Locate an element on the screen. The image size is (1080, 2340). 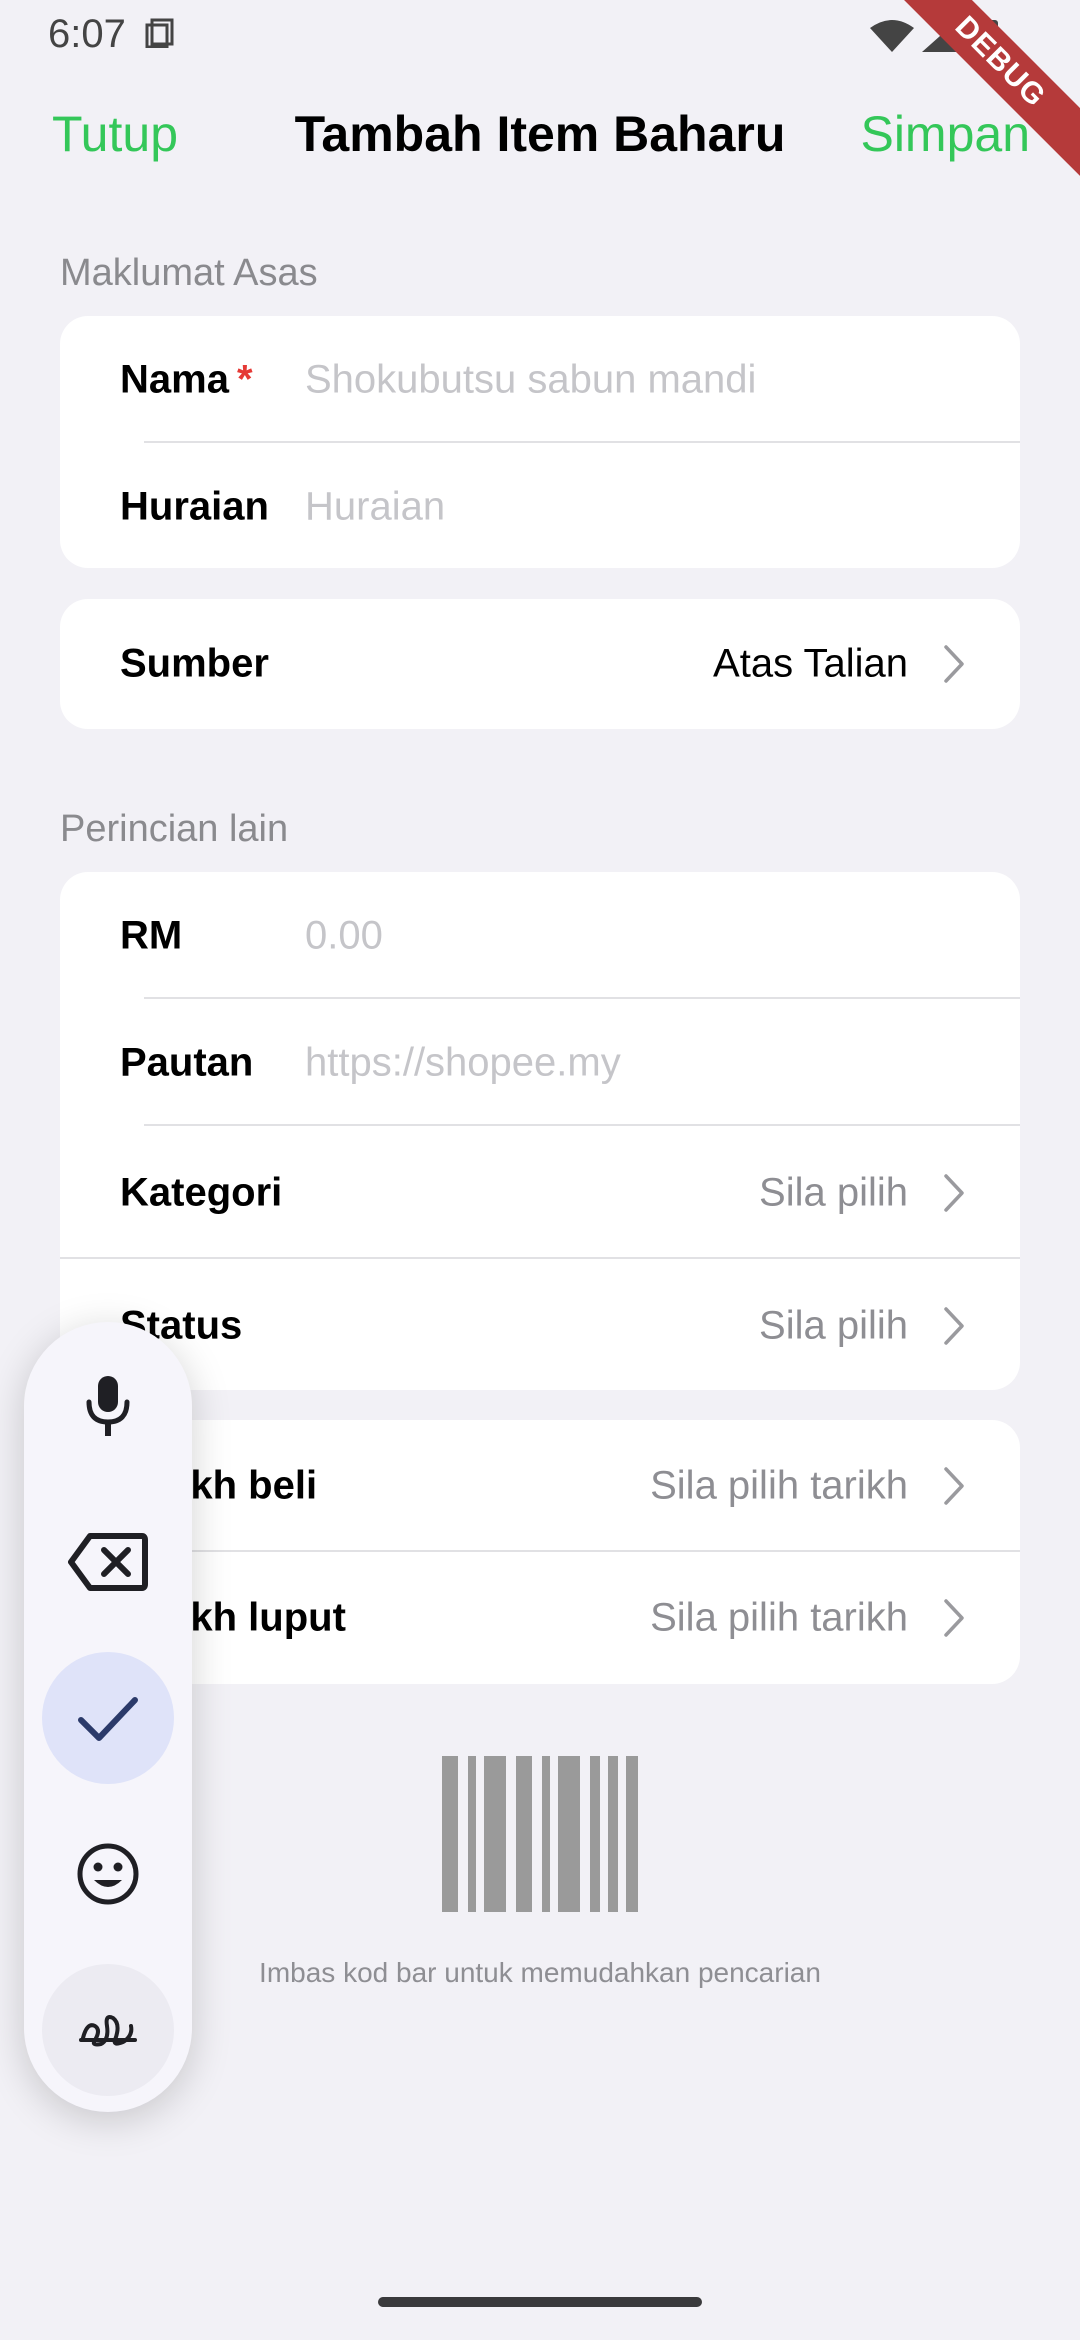
section-label-other-details: Perincian lain is located at coordinates (174, 829).